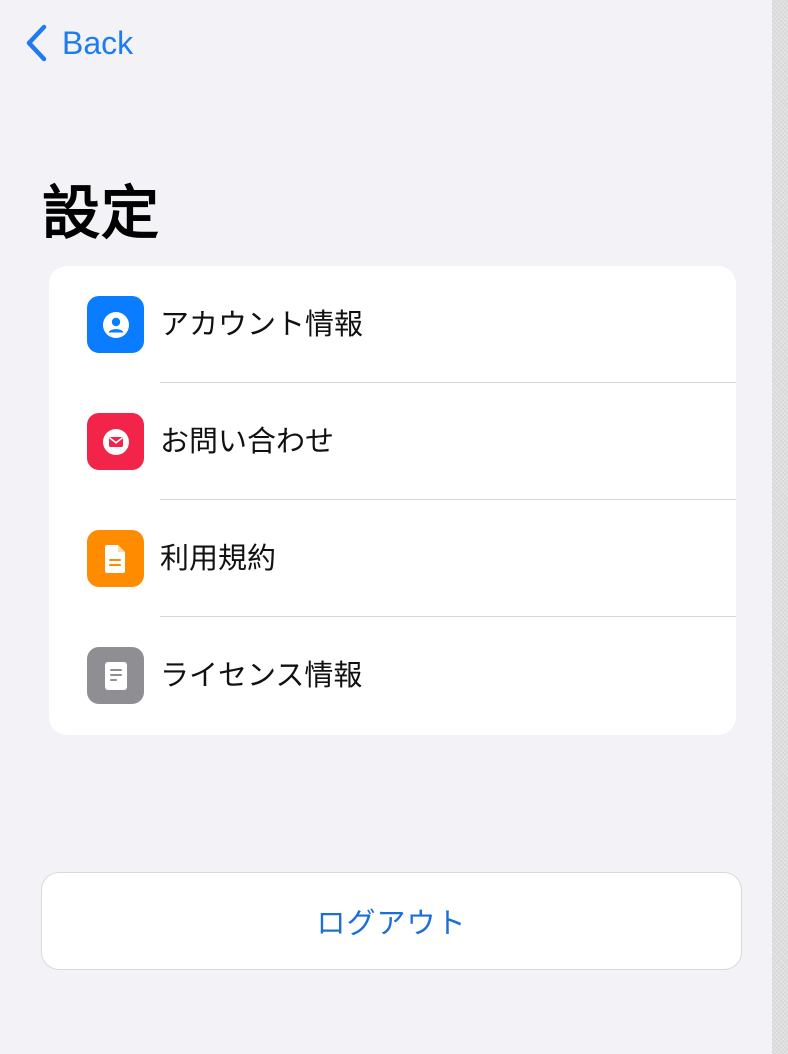  I want to click on settings-item-label: お問い合わせ, so click(247, 441).